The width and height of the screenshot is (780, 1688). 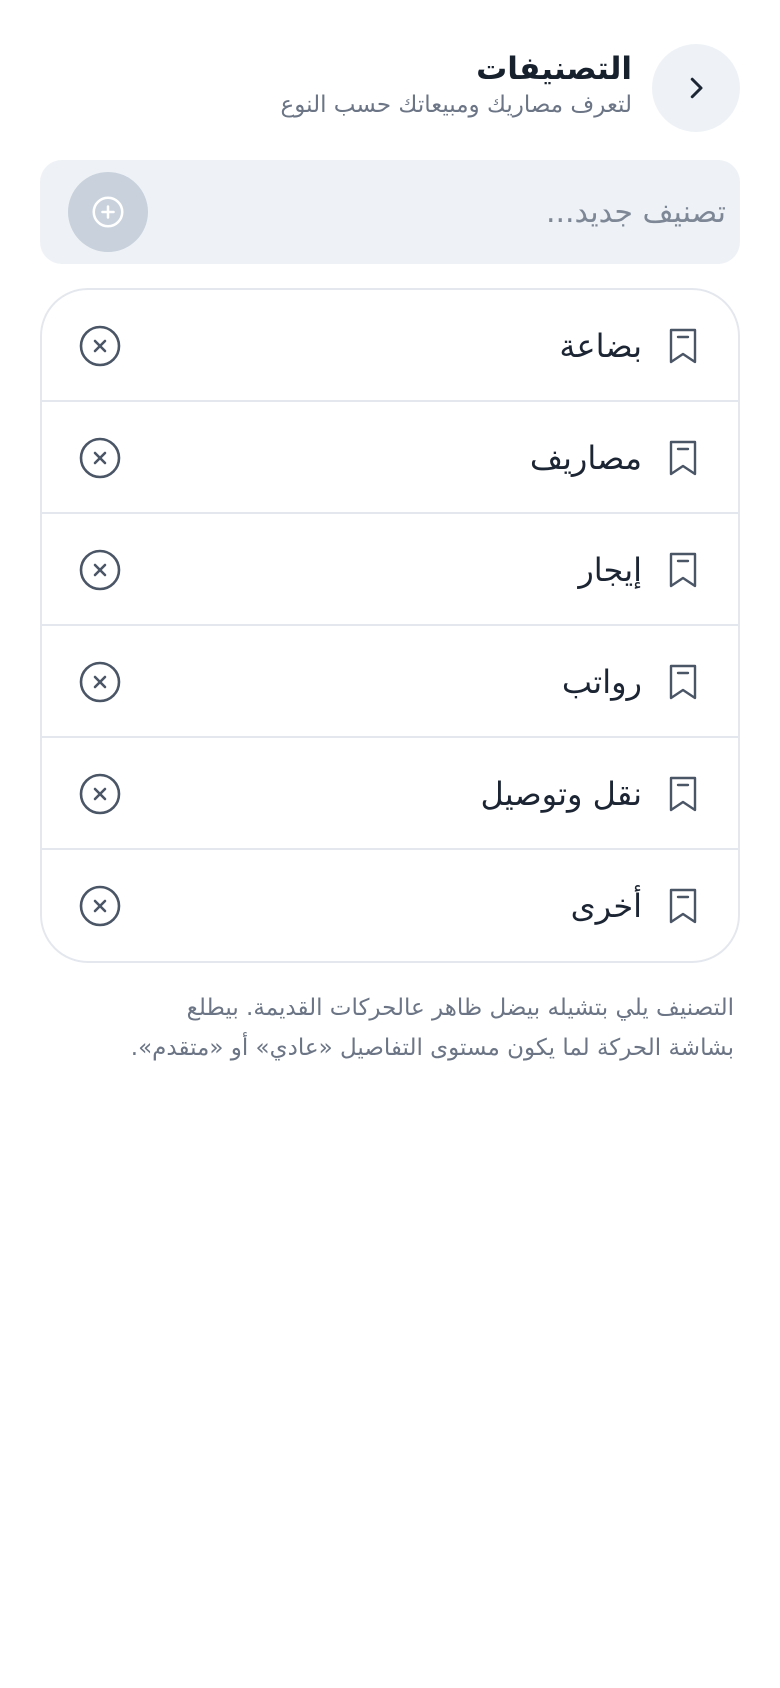 I want to click on list-item: نقل وتوصيل, so click(x=390, y=794).